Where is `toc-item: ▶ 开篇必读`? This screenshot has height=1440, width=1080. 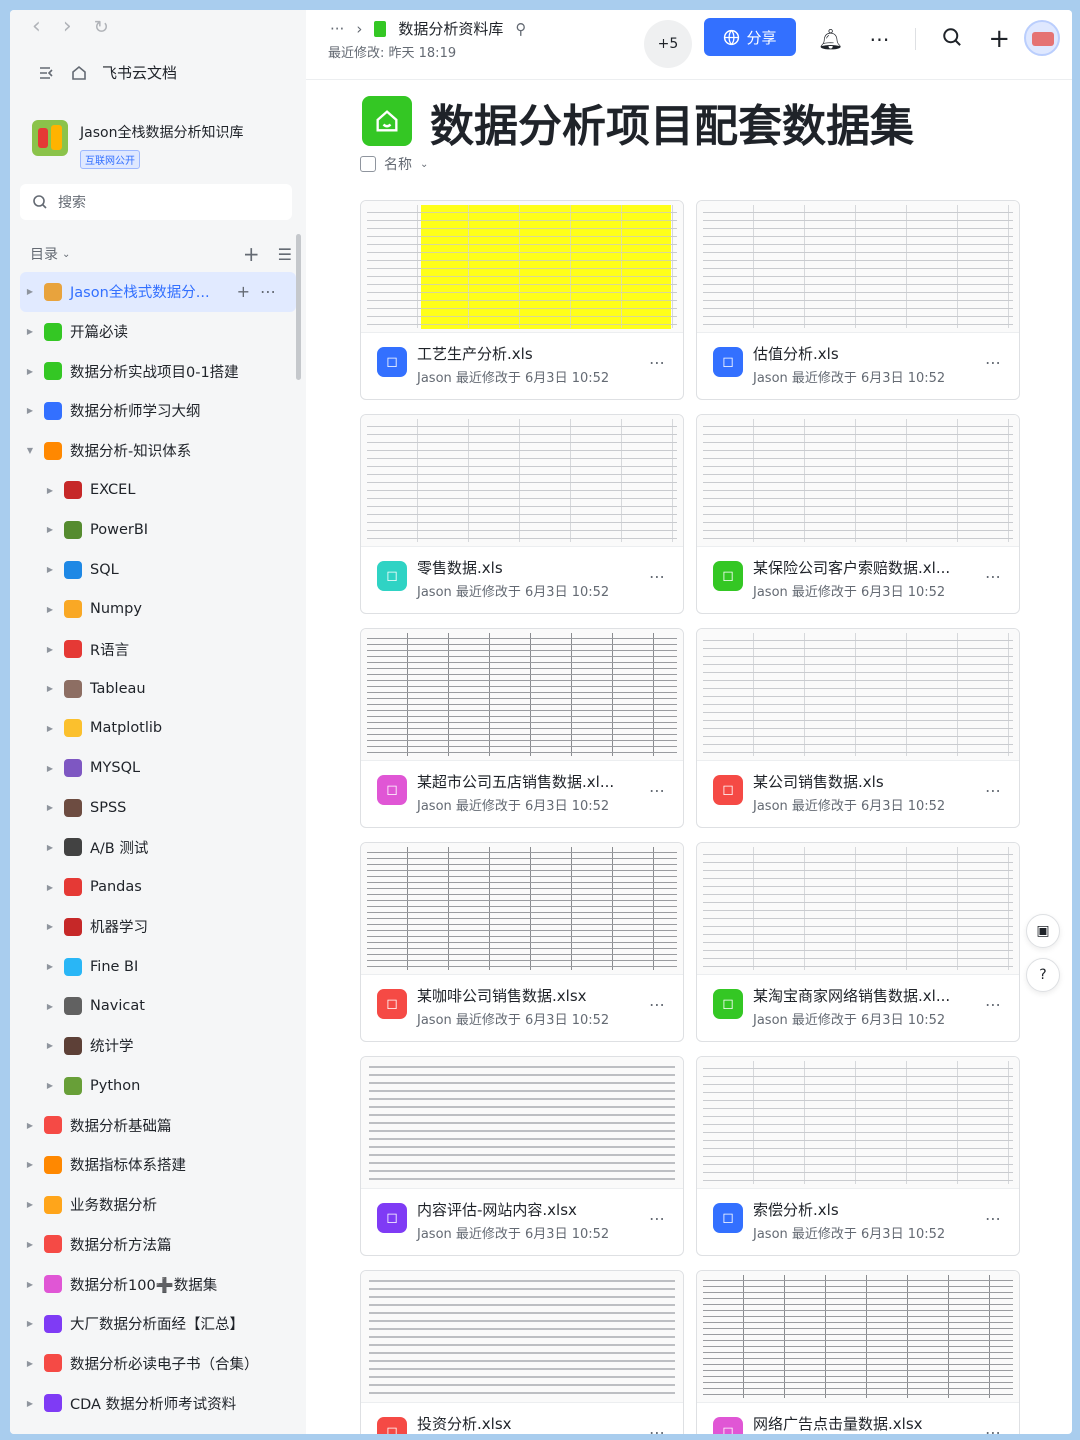
toc-item: ▶ 开篇必读 is located at coordinates (158, 332).